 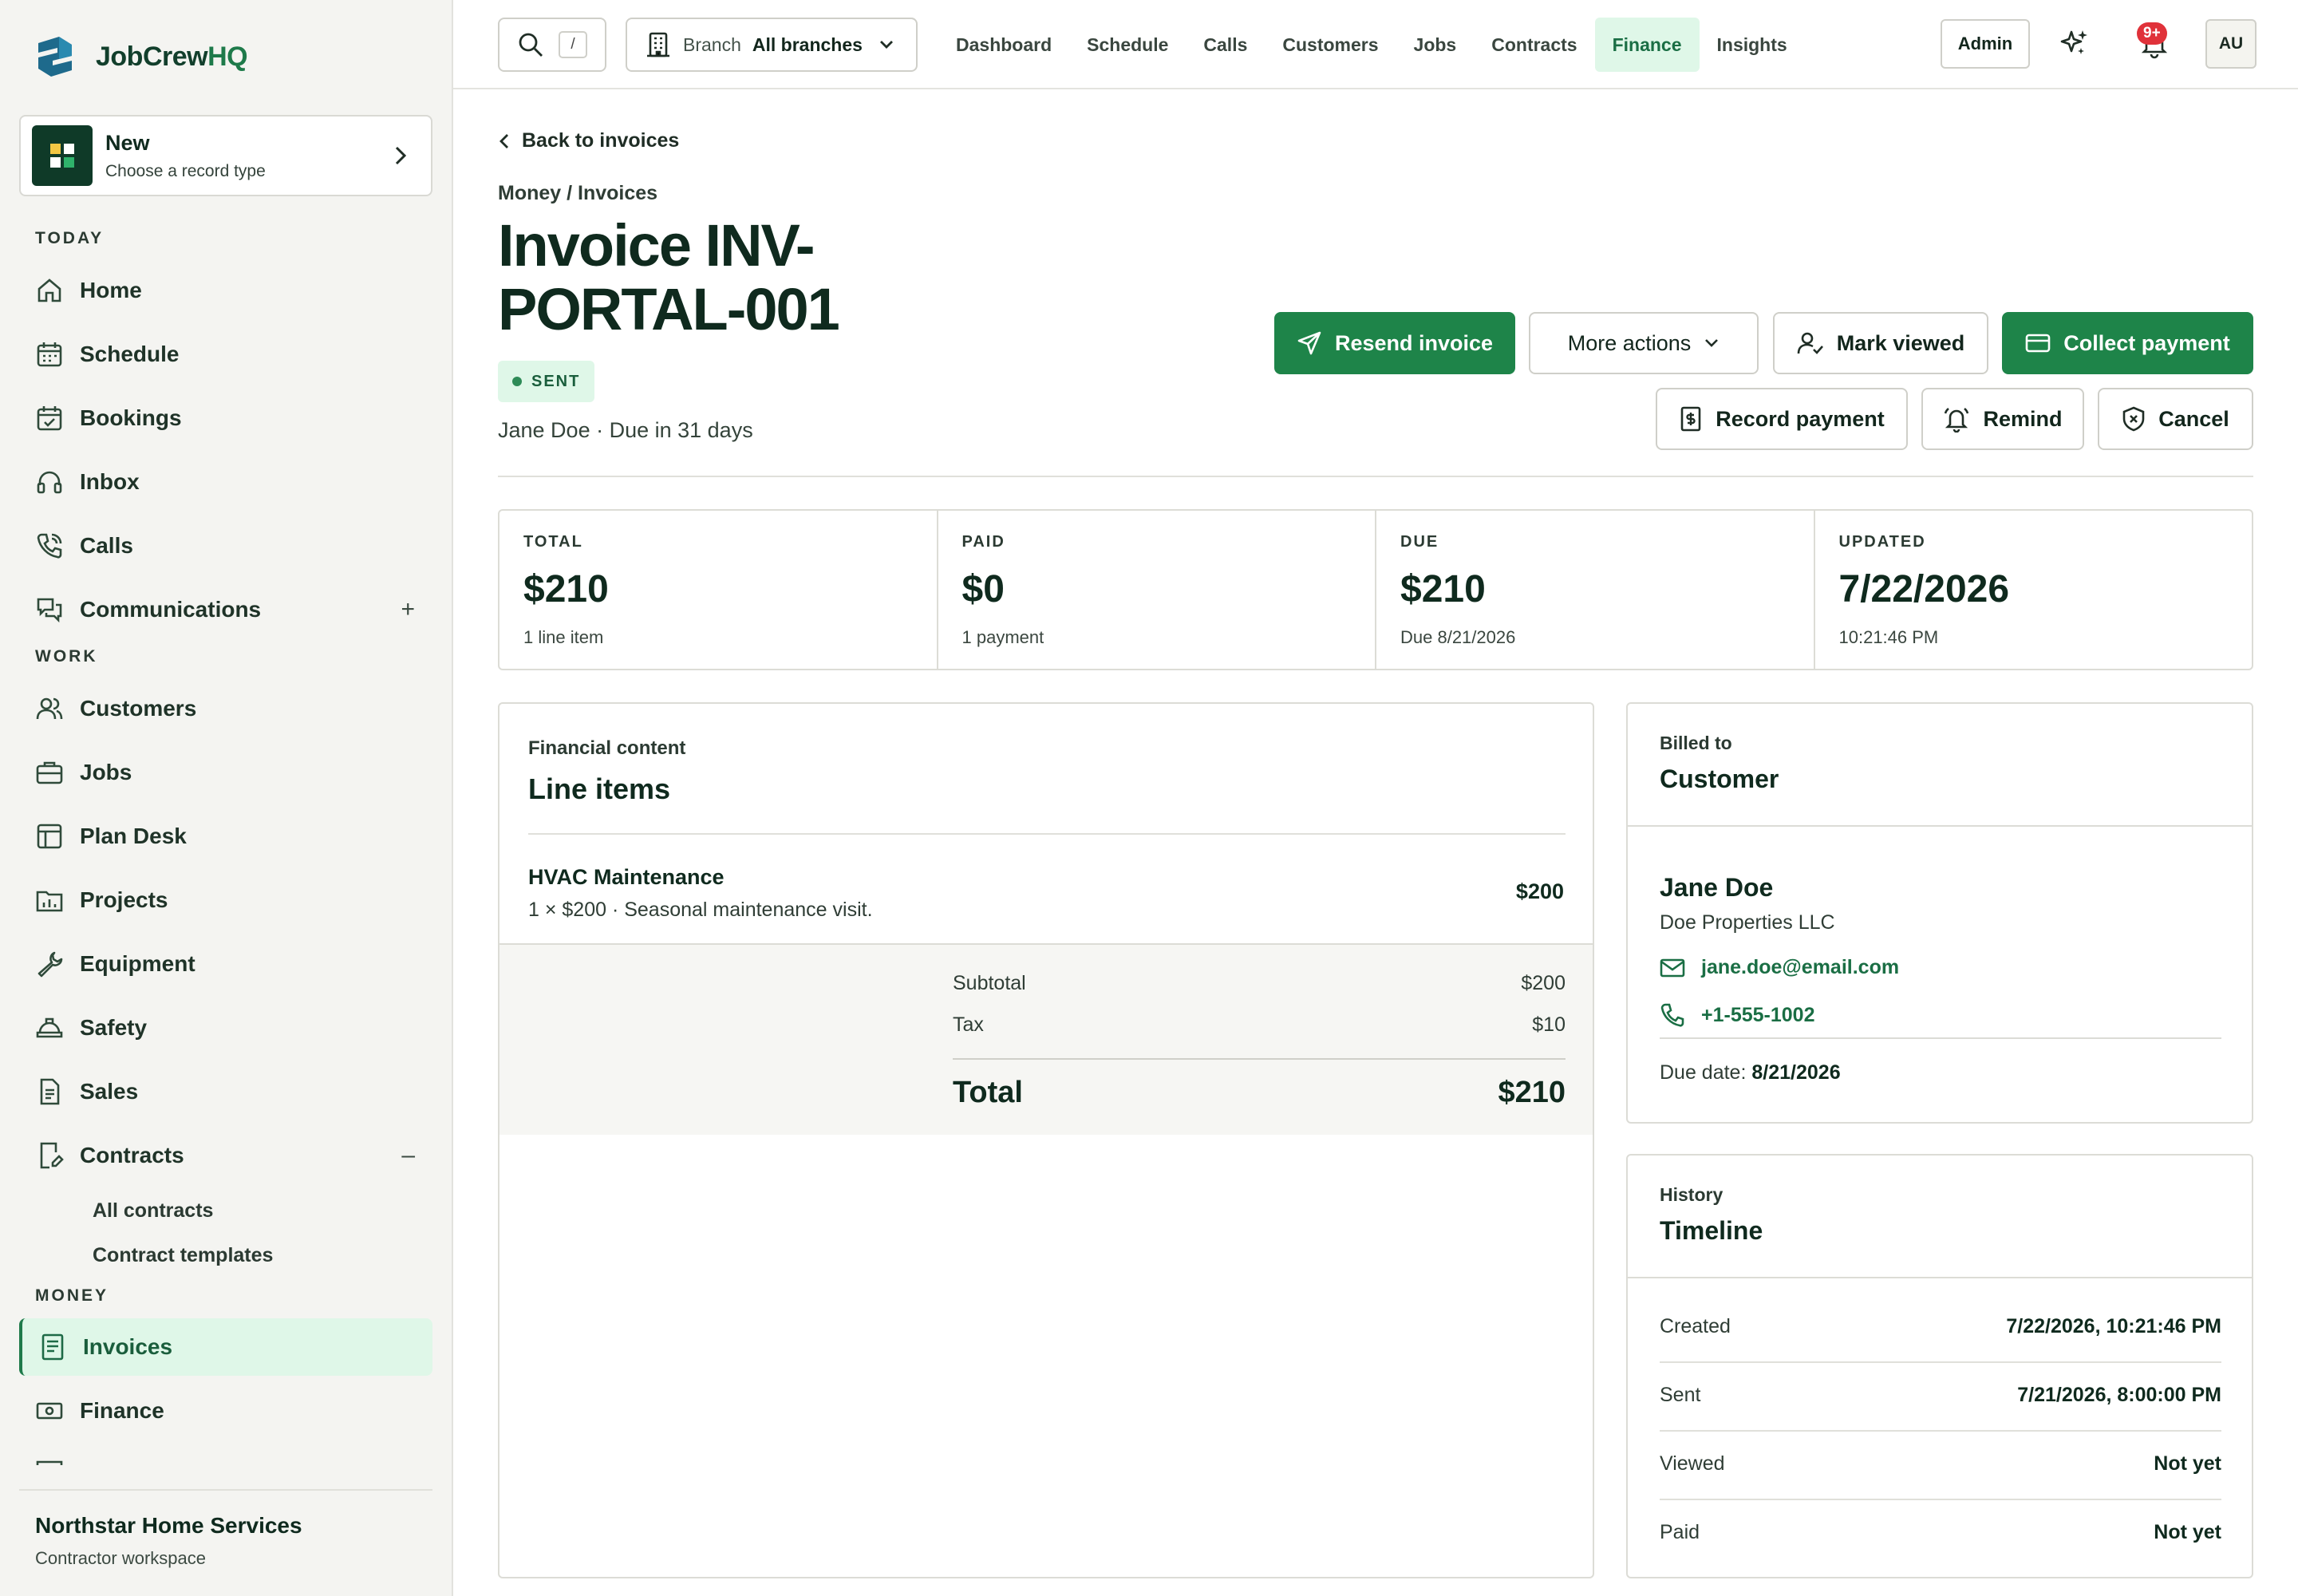 What do you see at coordinates (2075, 43) in the screenshot?
I see `sparkle-icon` at bounding box center [2075, 43].